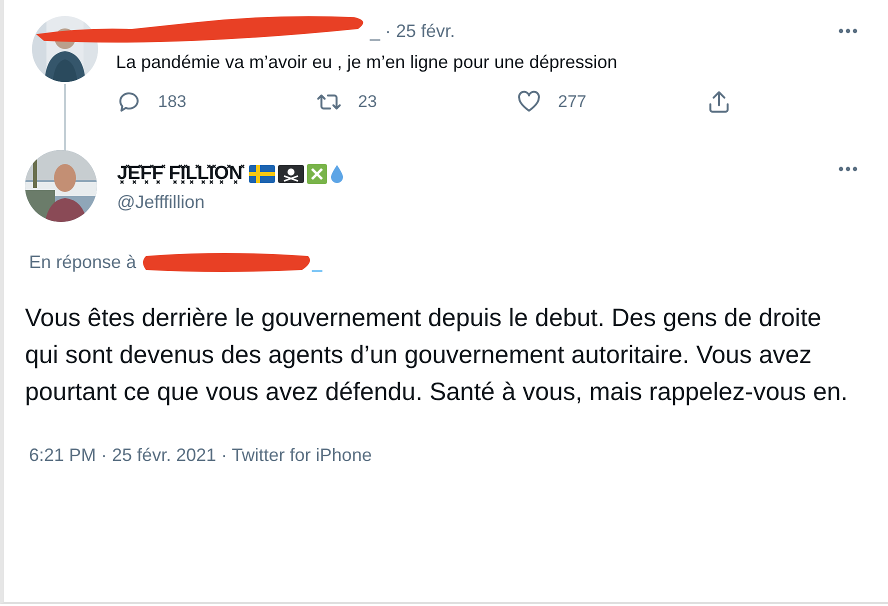 This screenshot has width=888, height=606. I want to click on reply-label: En réponse à, so click(82, 262).